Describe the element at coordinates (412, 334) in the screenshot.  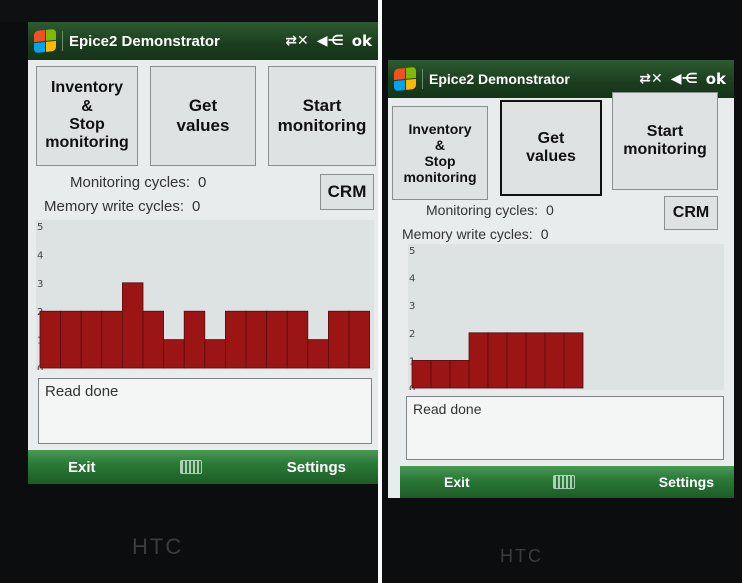
I see `y-tick-label: 2` at that location.